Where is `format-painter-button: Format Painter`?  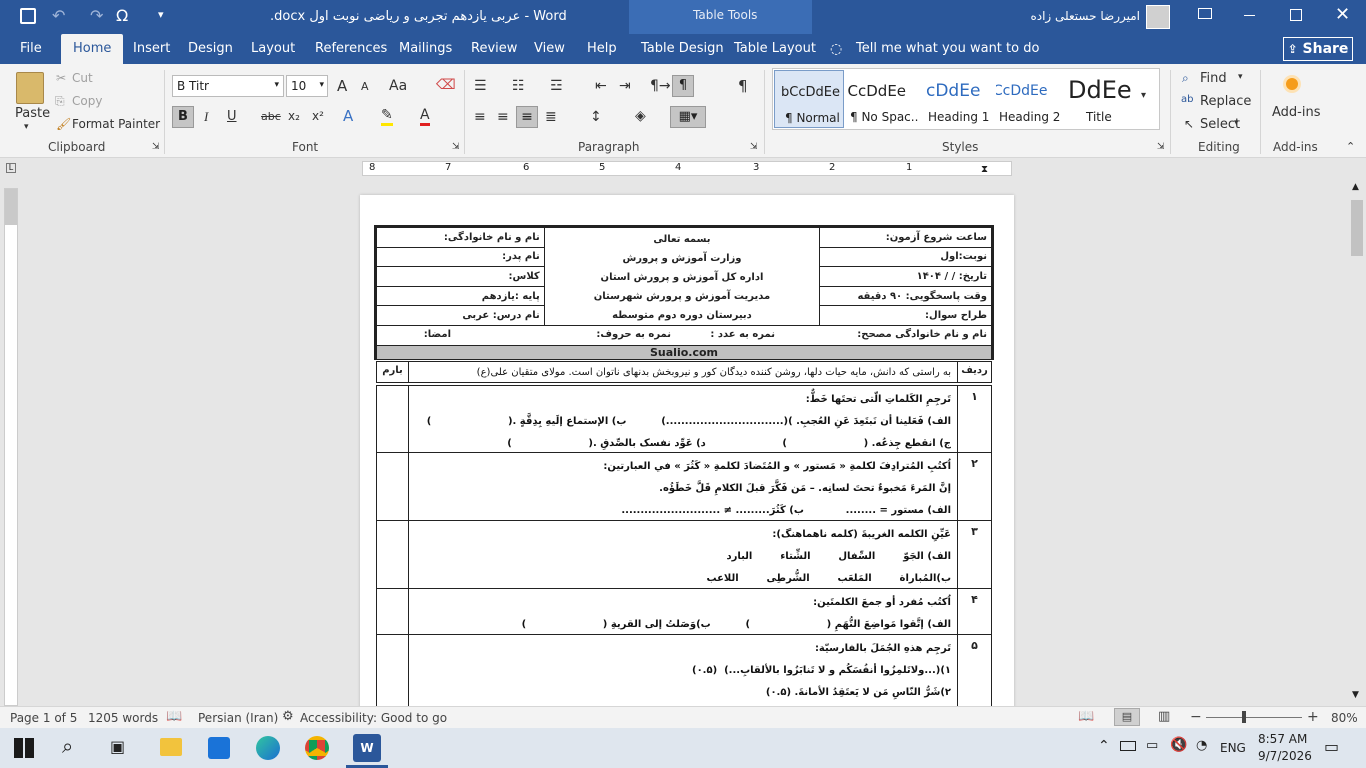
format-painter-button: Format Painter is located at coordinates (116, 124).